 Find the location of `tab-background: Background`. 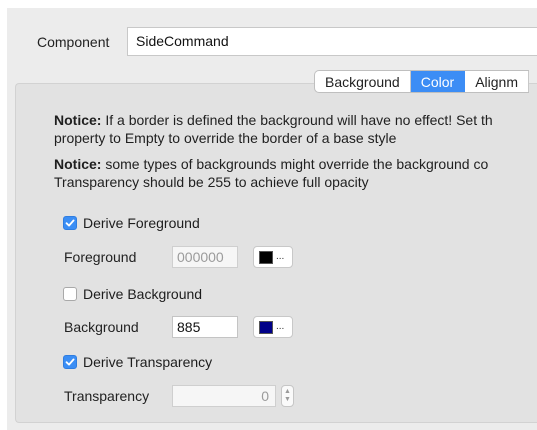

tab-background: Background is located at coordinates (363, 81).